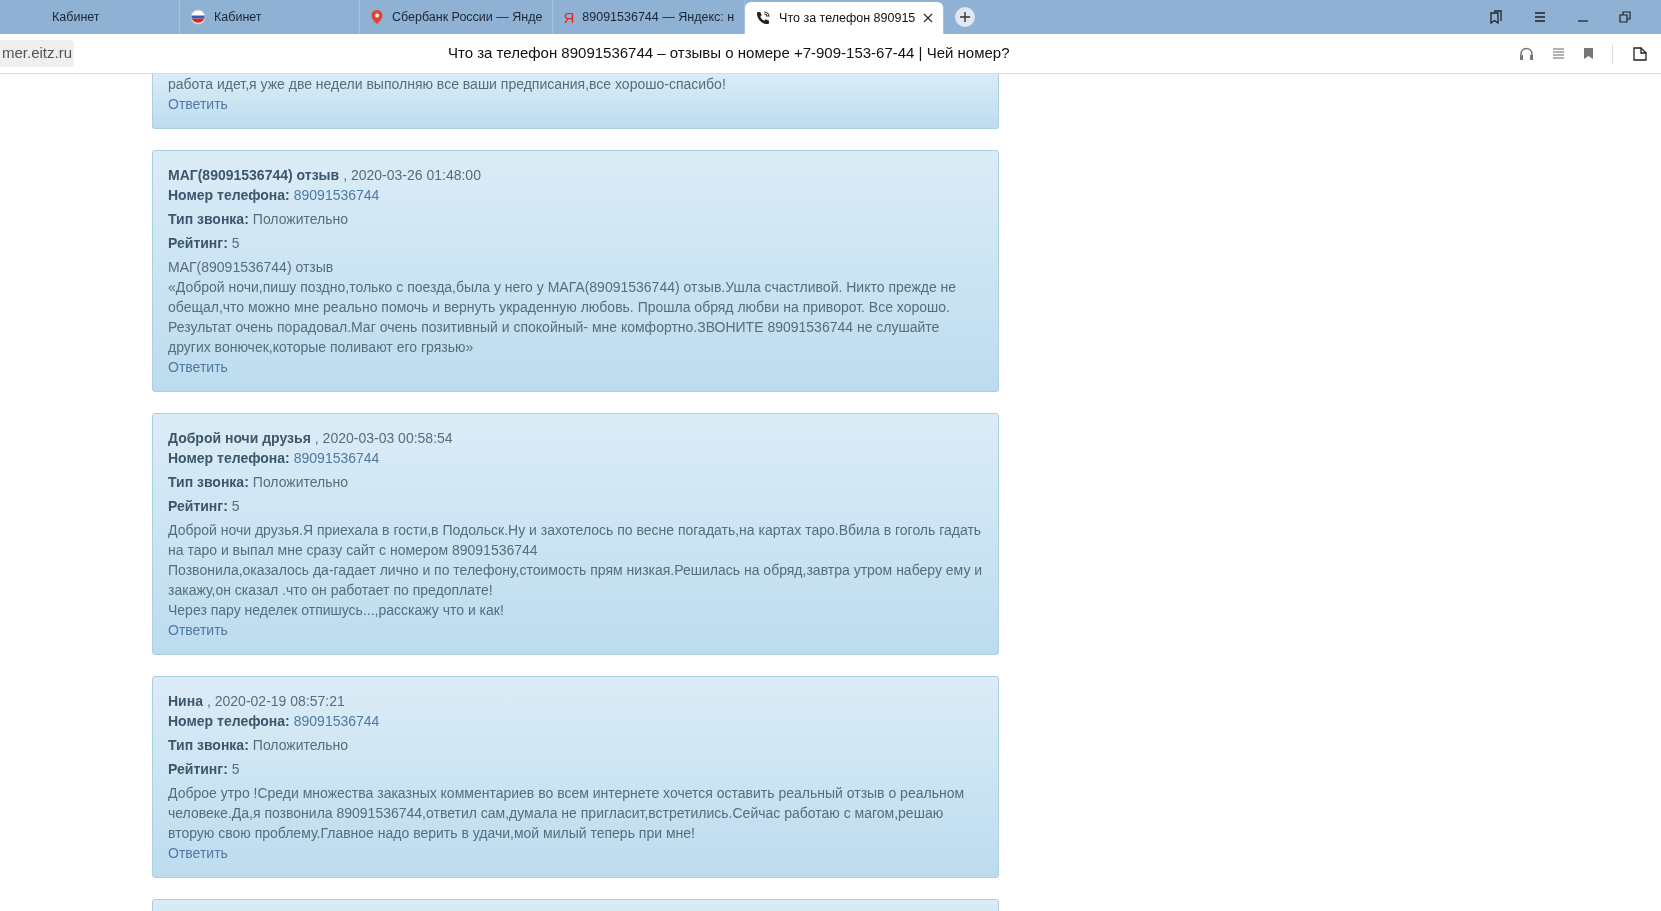  I want to click on headphones-icon, so click(1526, 53).